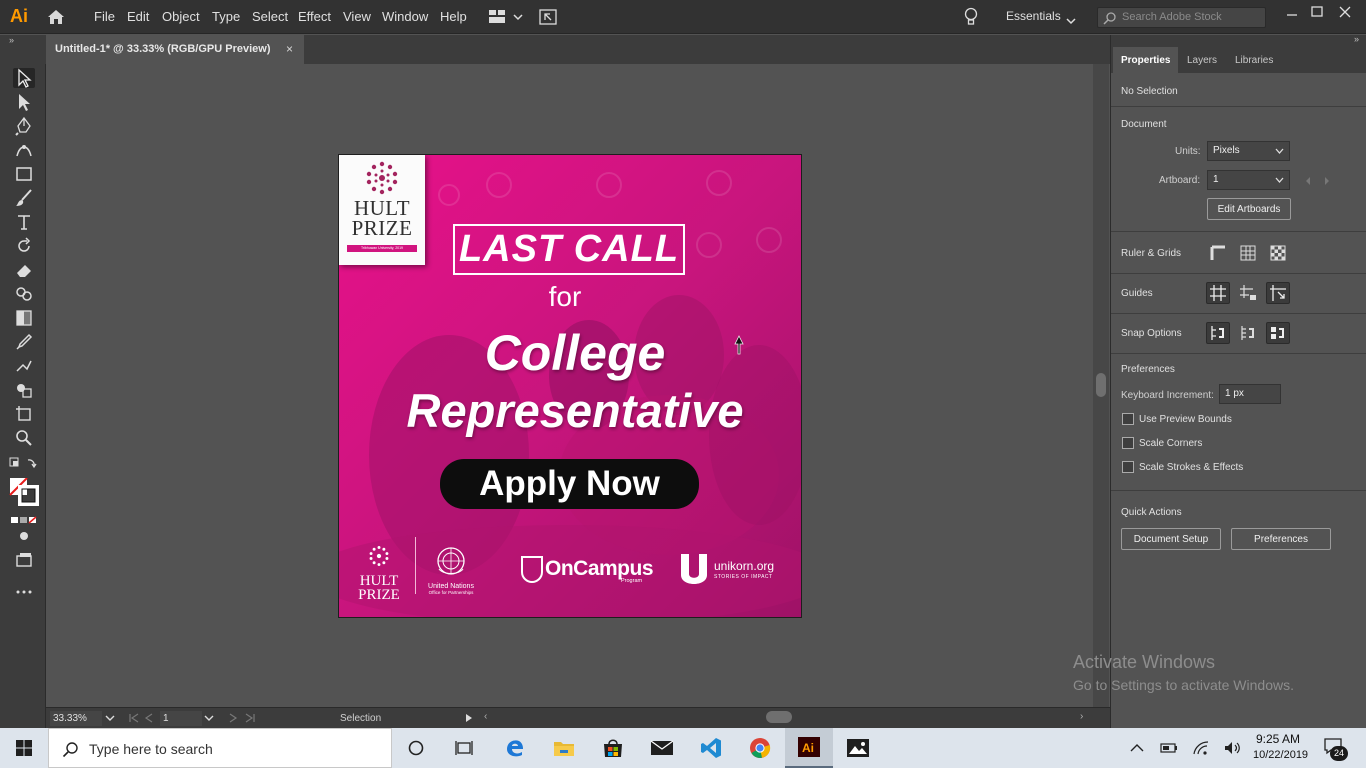  Describe the element at coordinates (485, 716) in the screenshot. I see `scroll-left-icon: ‹` at that location.